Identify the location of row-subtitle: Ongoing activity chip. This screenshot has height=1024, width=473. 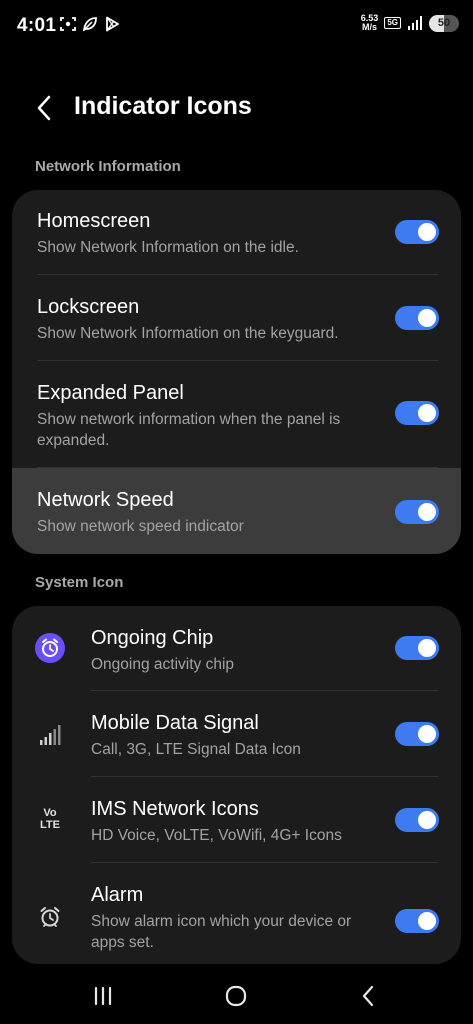
(163, 664).